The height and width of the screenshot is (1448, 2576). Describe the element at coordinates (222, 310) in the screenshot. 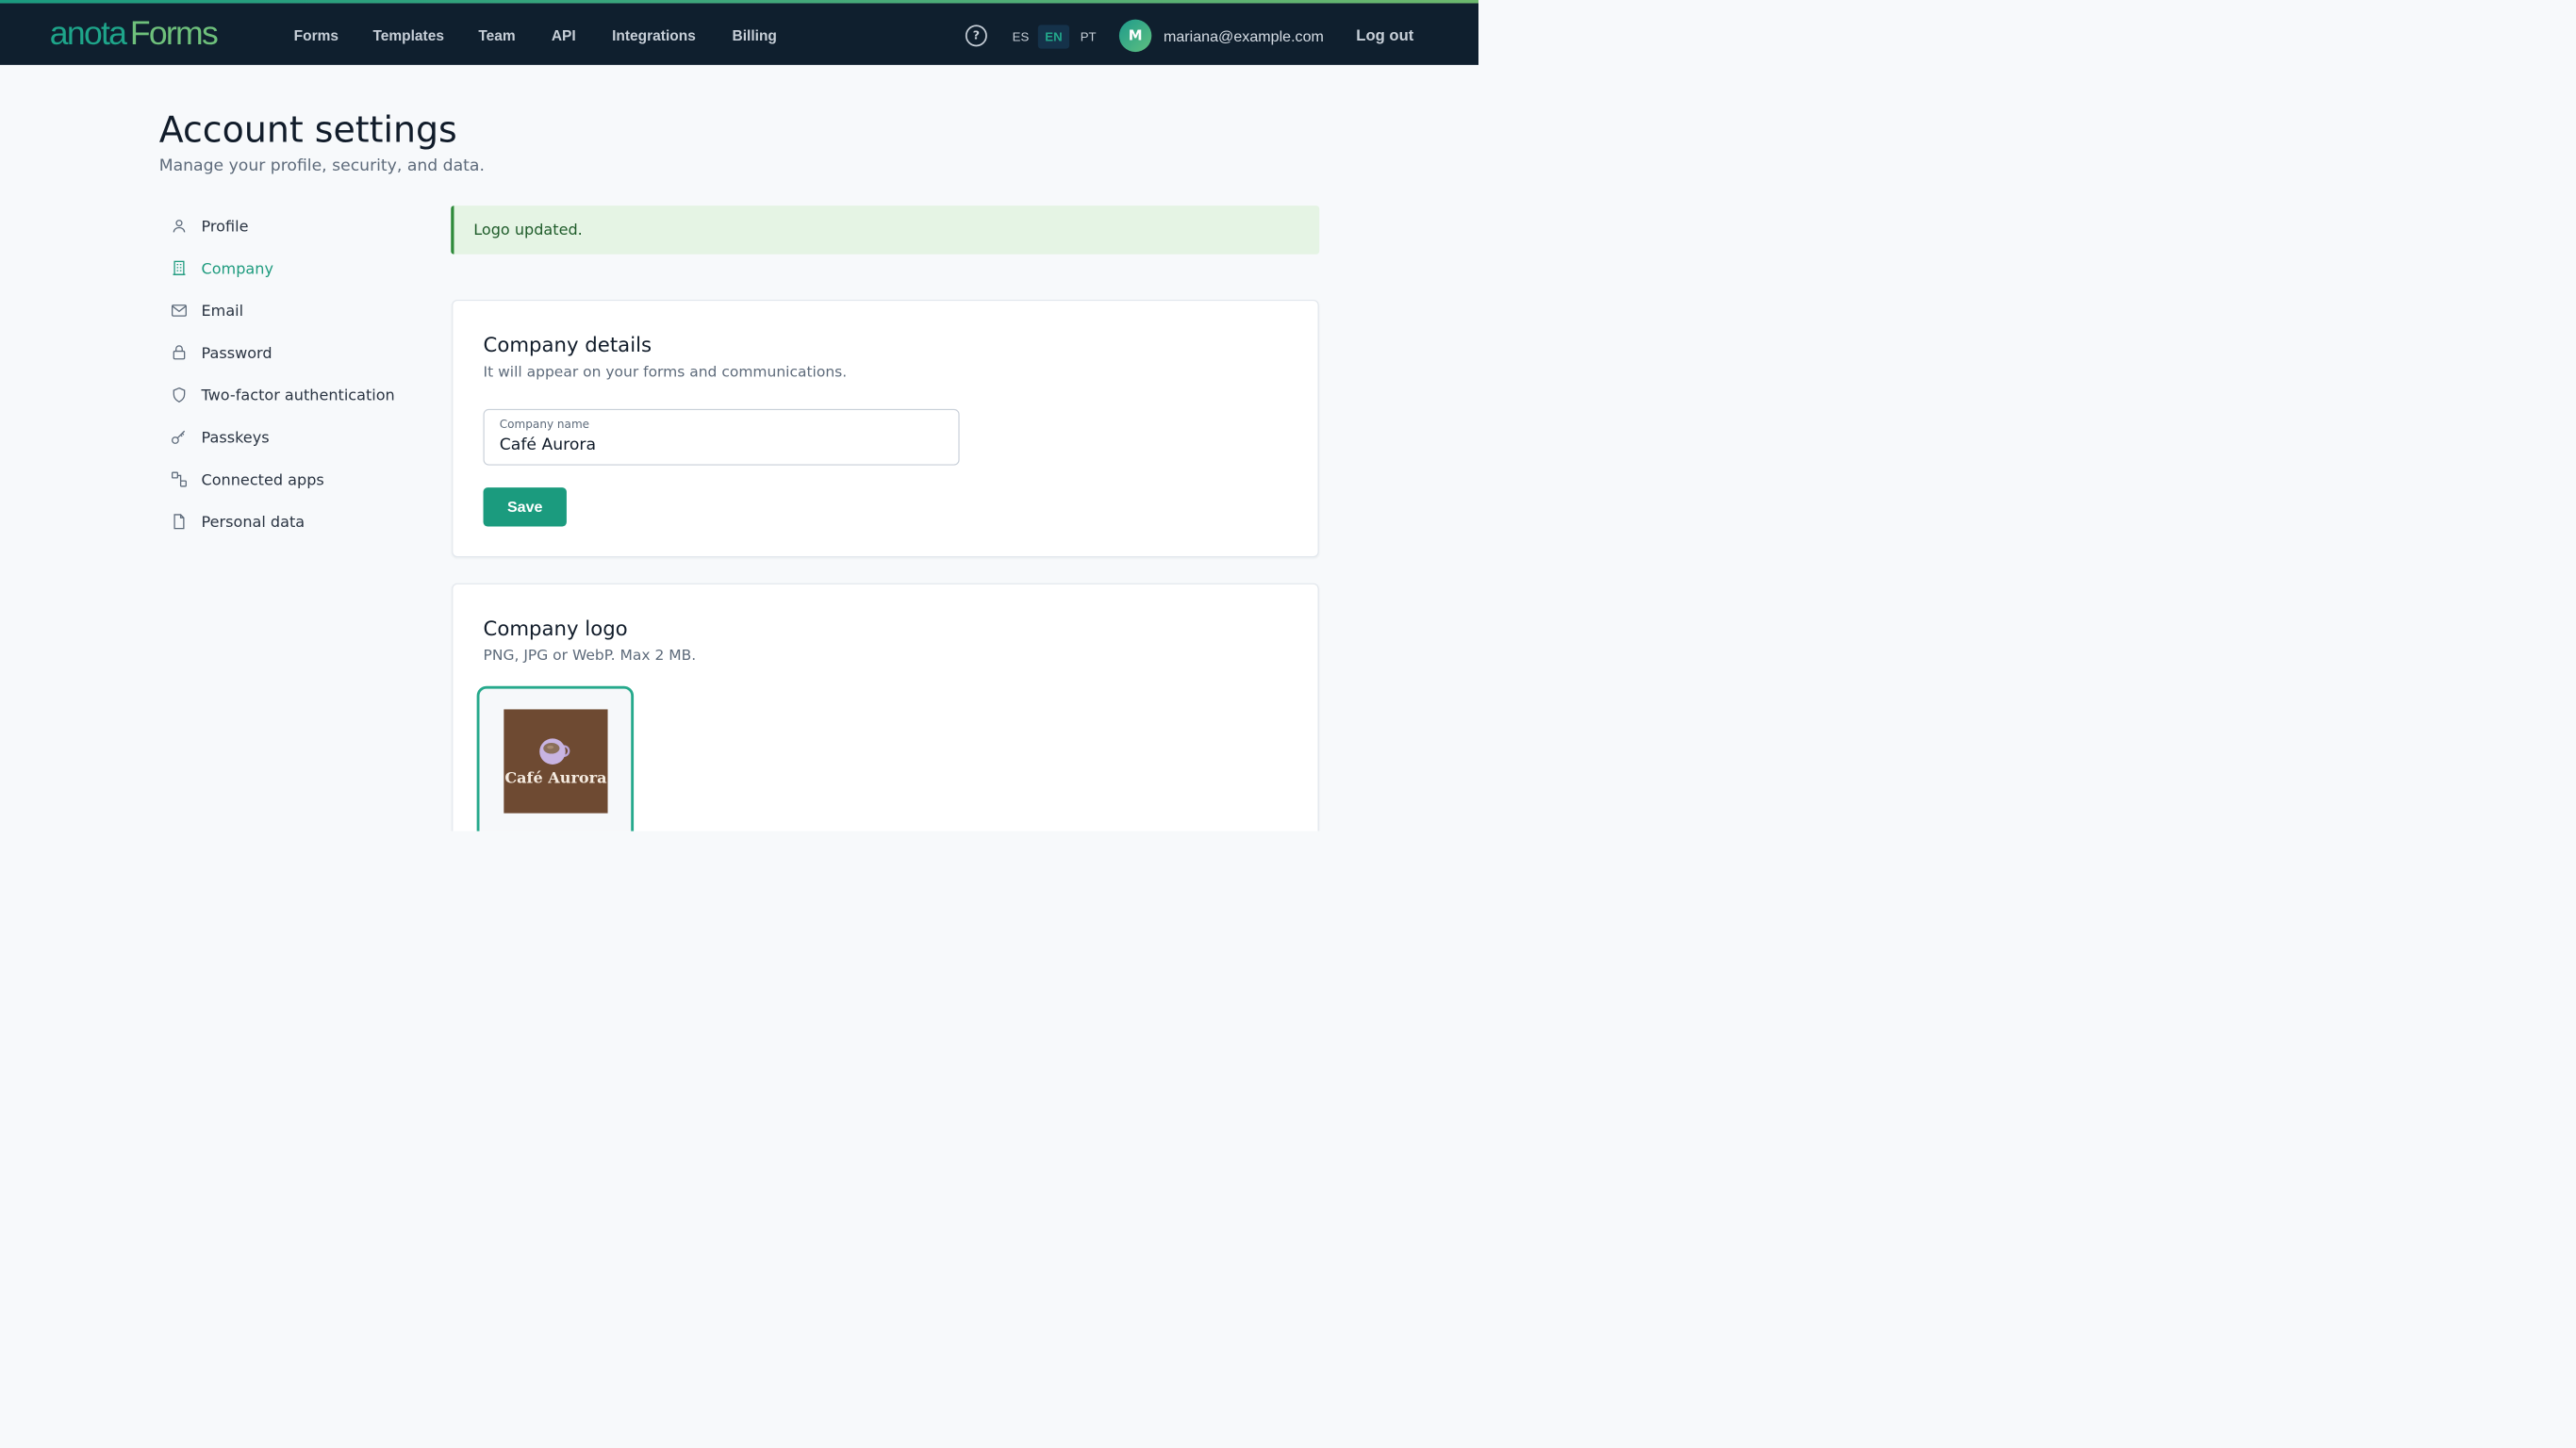

I see `sidebar-item-label: Email` at that location.